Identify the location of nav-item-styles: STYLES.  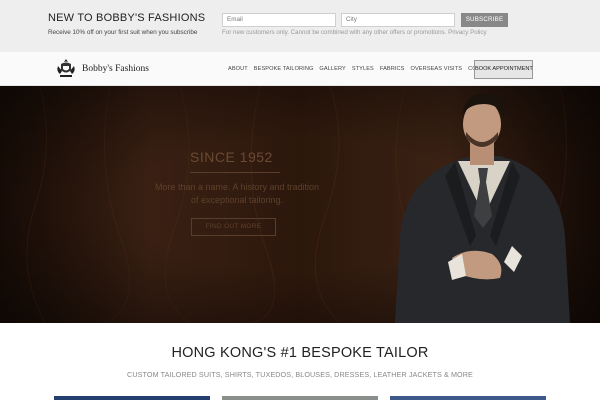
(363, 69).